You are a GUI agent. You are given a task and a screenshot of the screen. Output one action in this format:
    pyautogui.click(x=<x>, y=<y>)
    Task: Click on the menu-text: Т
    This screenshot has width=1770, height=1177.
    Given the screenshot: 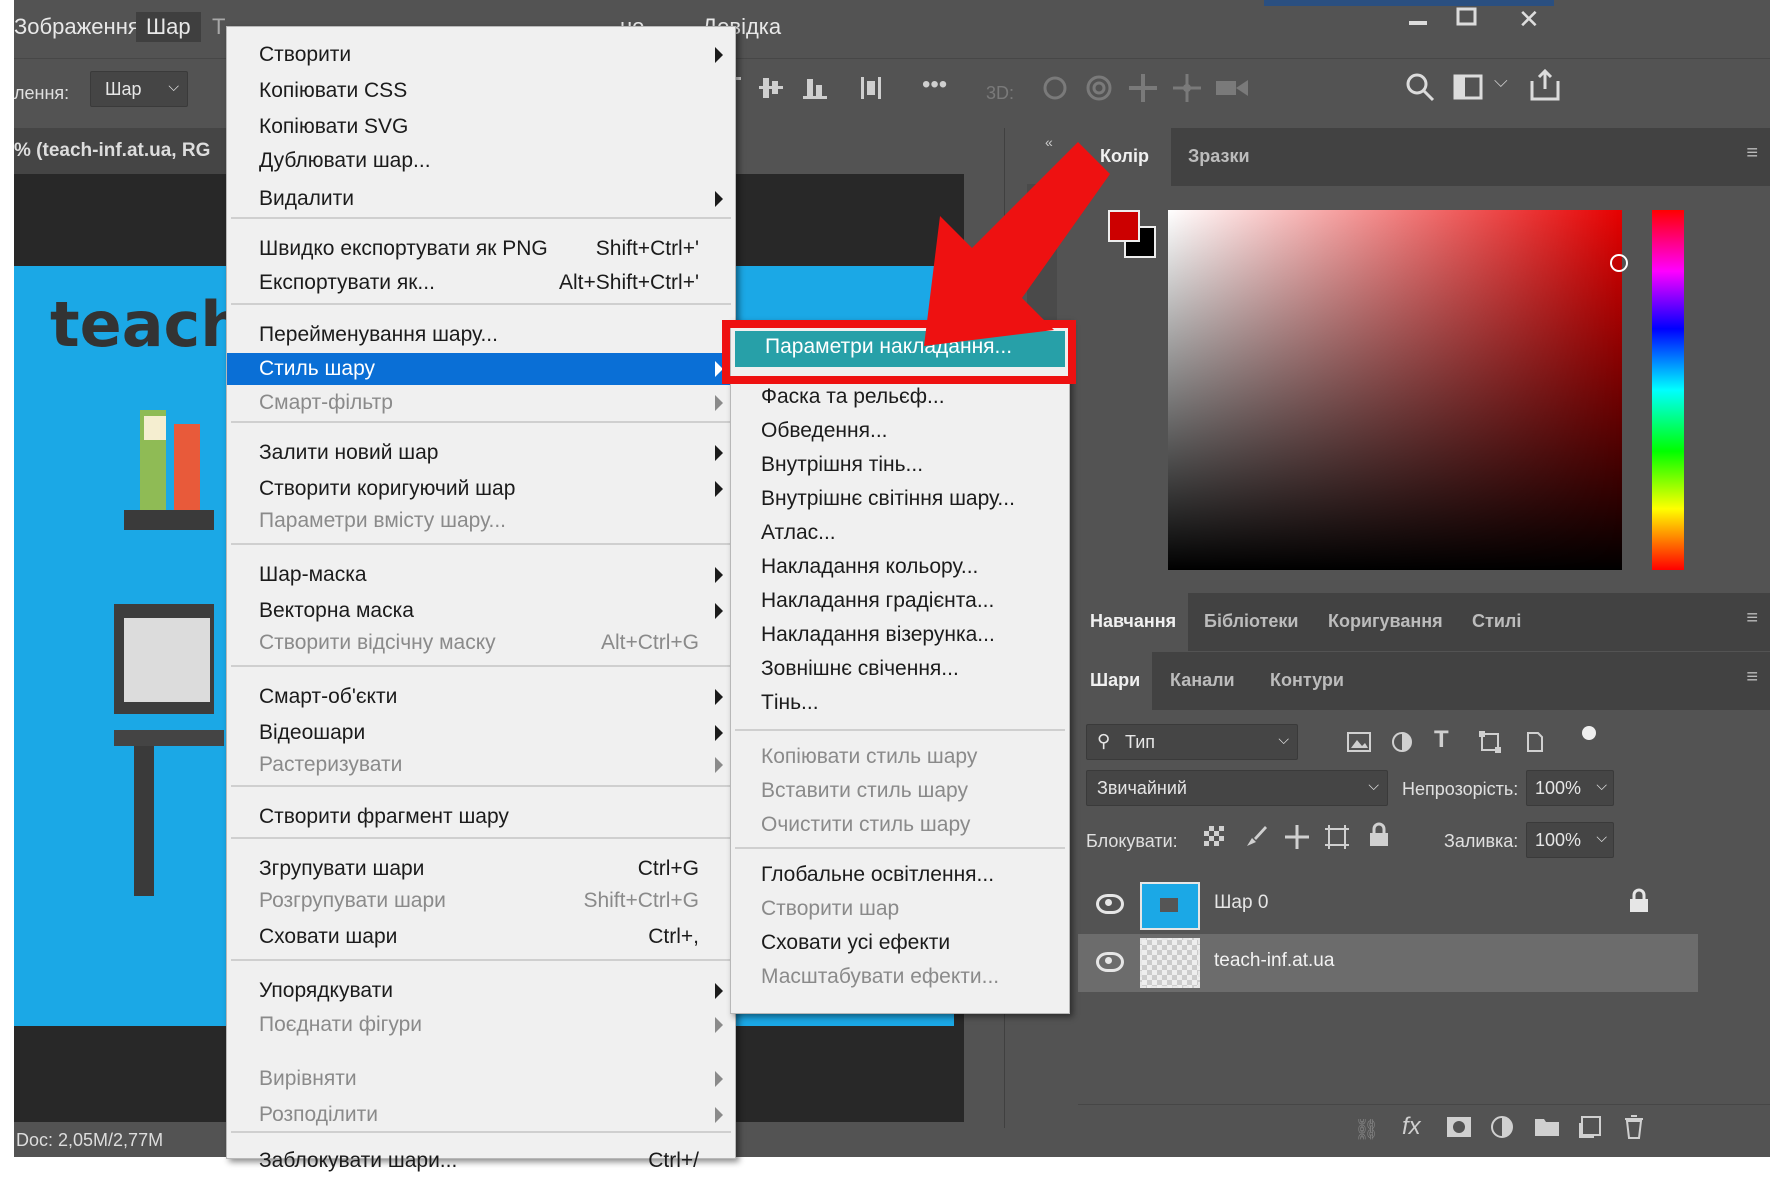 What is the action you would take?
    pyautogui.click(x=218, y=27)
    